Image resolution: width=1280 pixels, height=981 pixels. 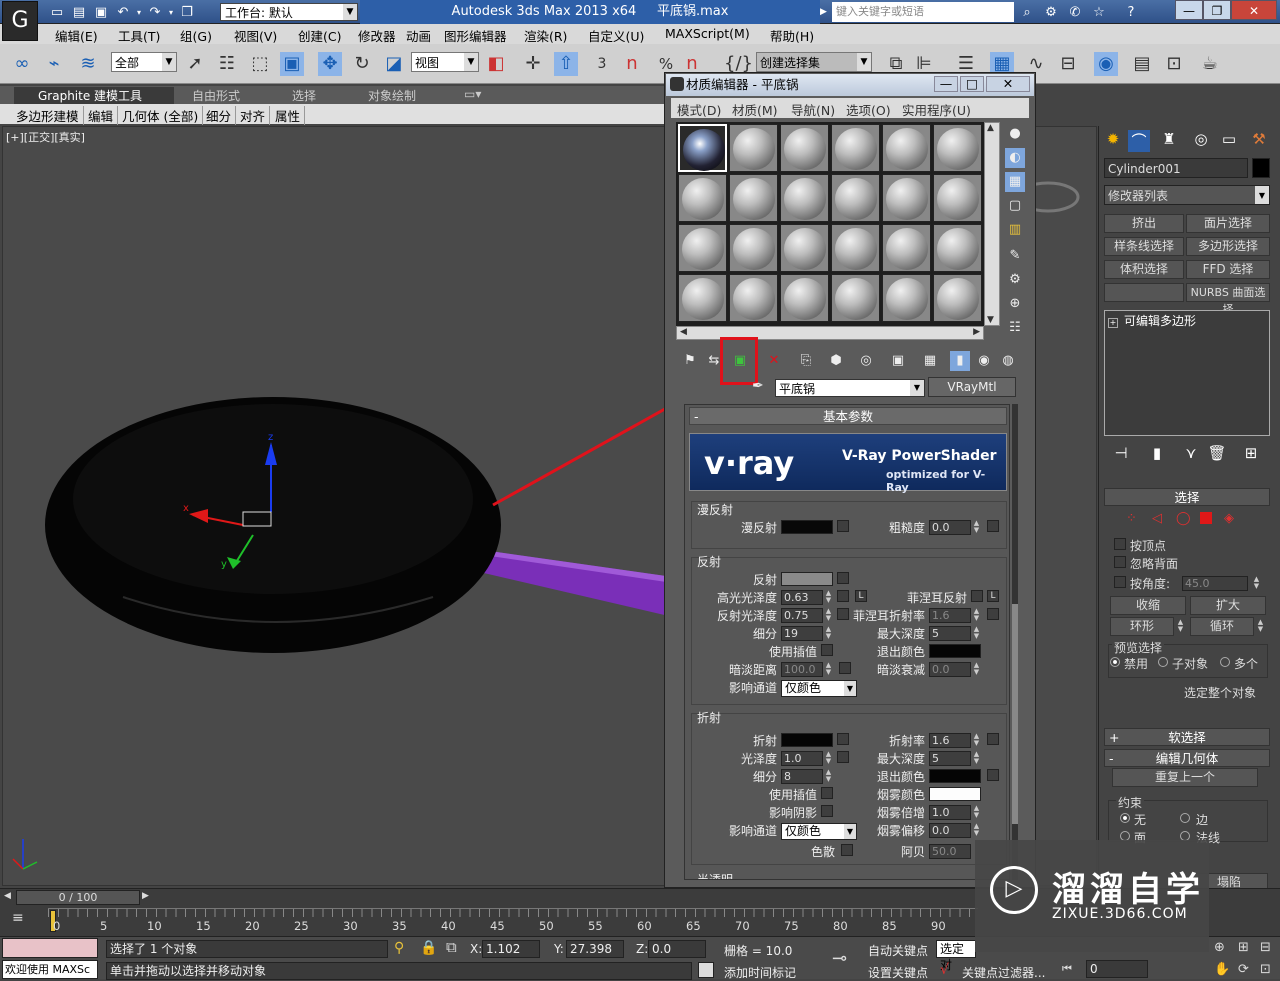 What do you see at coordinates (45, 137) in the screenshot?
I see `viewport-label: [+][正交][真实]` at bounding box center [45, 137].